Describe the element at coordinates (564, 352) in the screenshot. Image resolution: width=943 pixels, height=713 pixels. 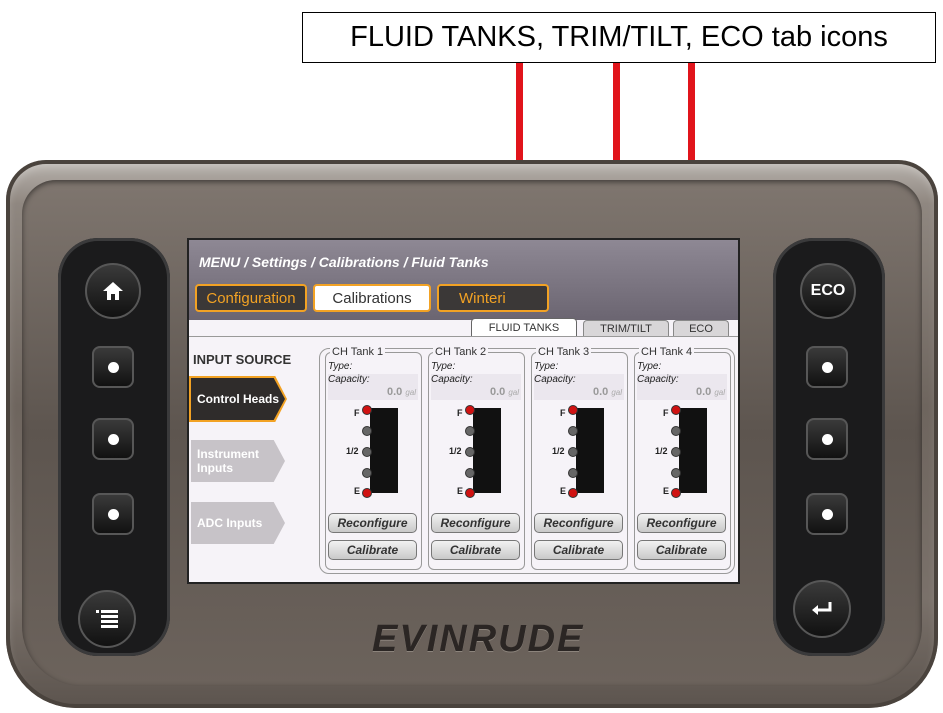
I see `tank-title: CH Tank 3` at that location.